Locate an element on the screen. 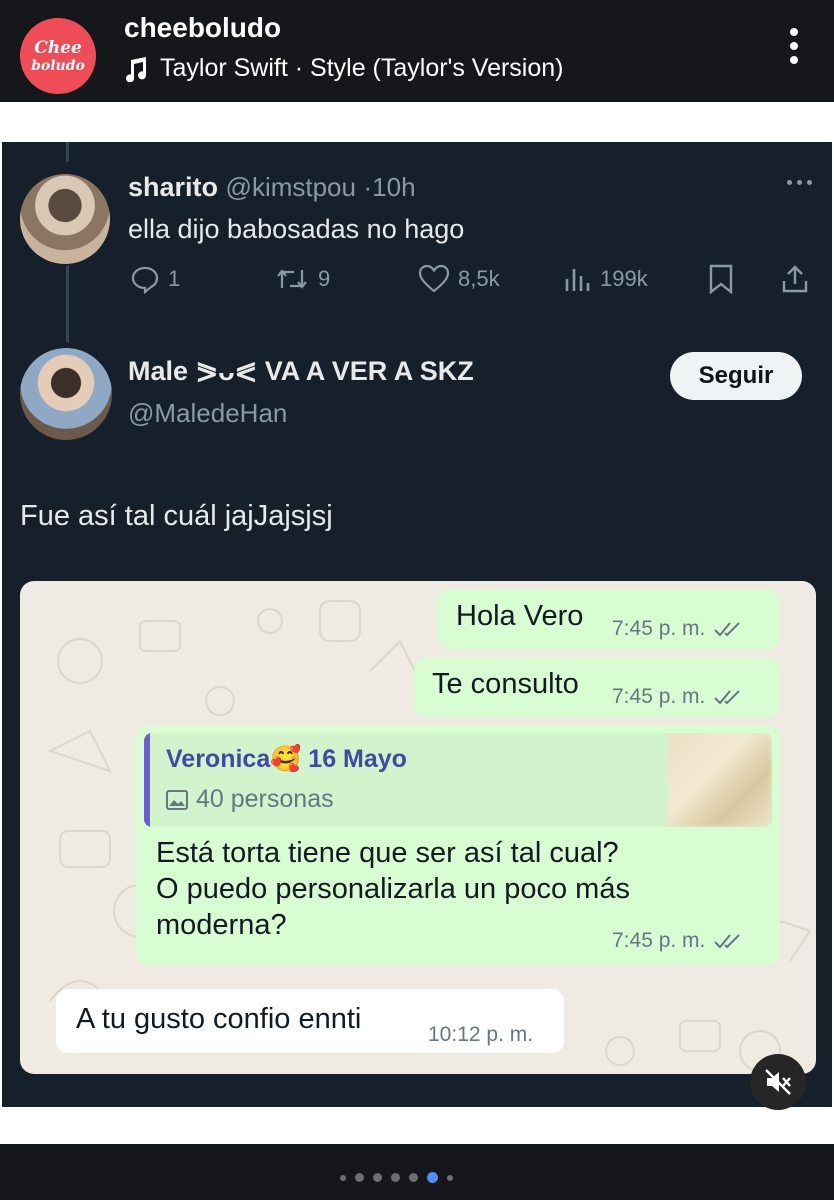 Image resolution: width=834 pixels, height=1200 pixels. tweet-text: Fue así tal cuál jajJajsjsj is located at coordinates (176, 516).